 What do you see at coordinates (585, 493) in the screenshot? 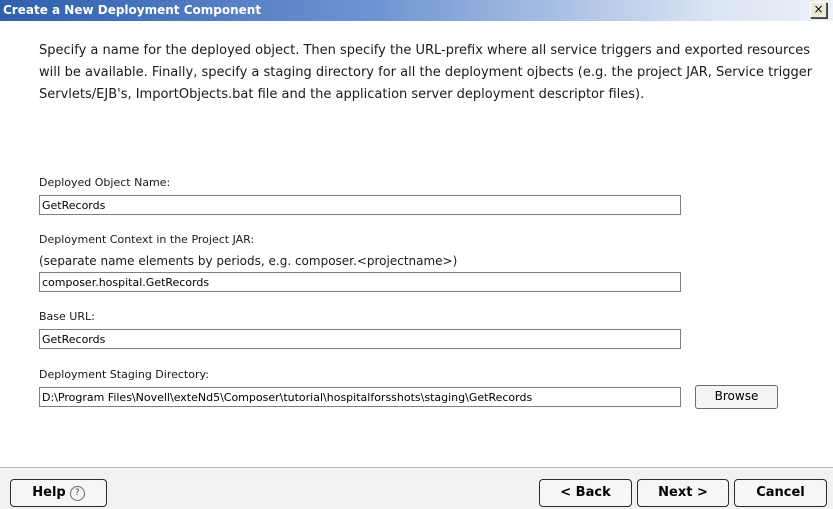
I see `back-button: < Back` at bounding box center [585, 493].